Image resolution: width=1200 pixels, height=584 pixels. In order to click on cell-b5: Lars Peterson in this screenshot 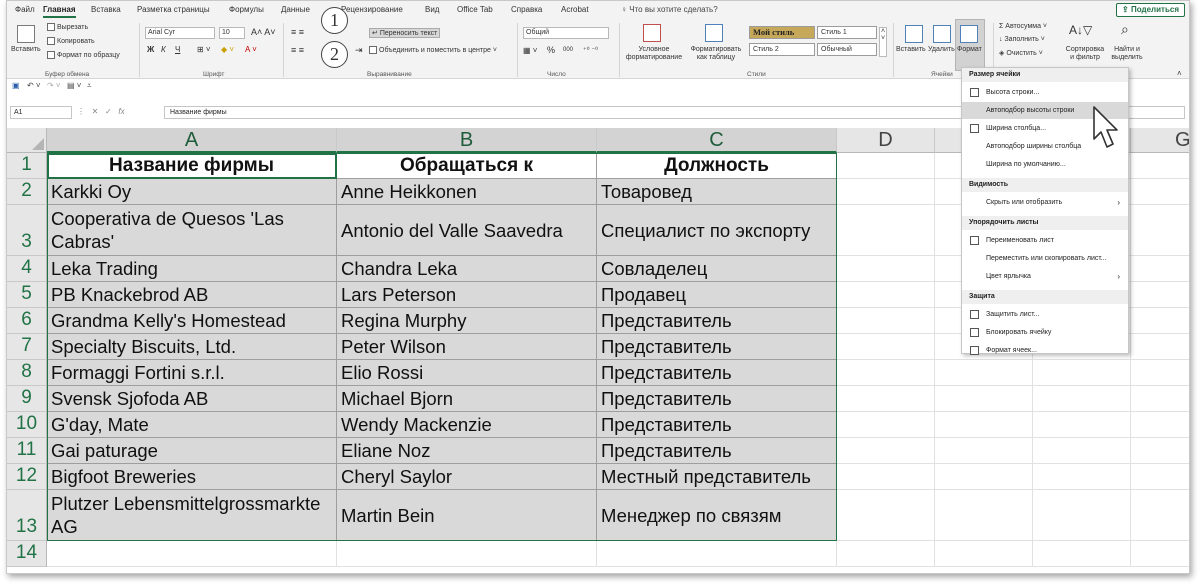, I will do `click(467, 295)`.